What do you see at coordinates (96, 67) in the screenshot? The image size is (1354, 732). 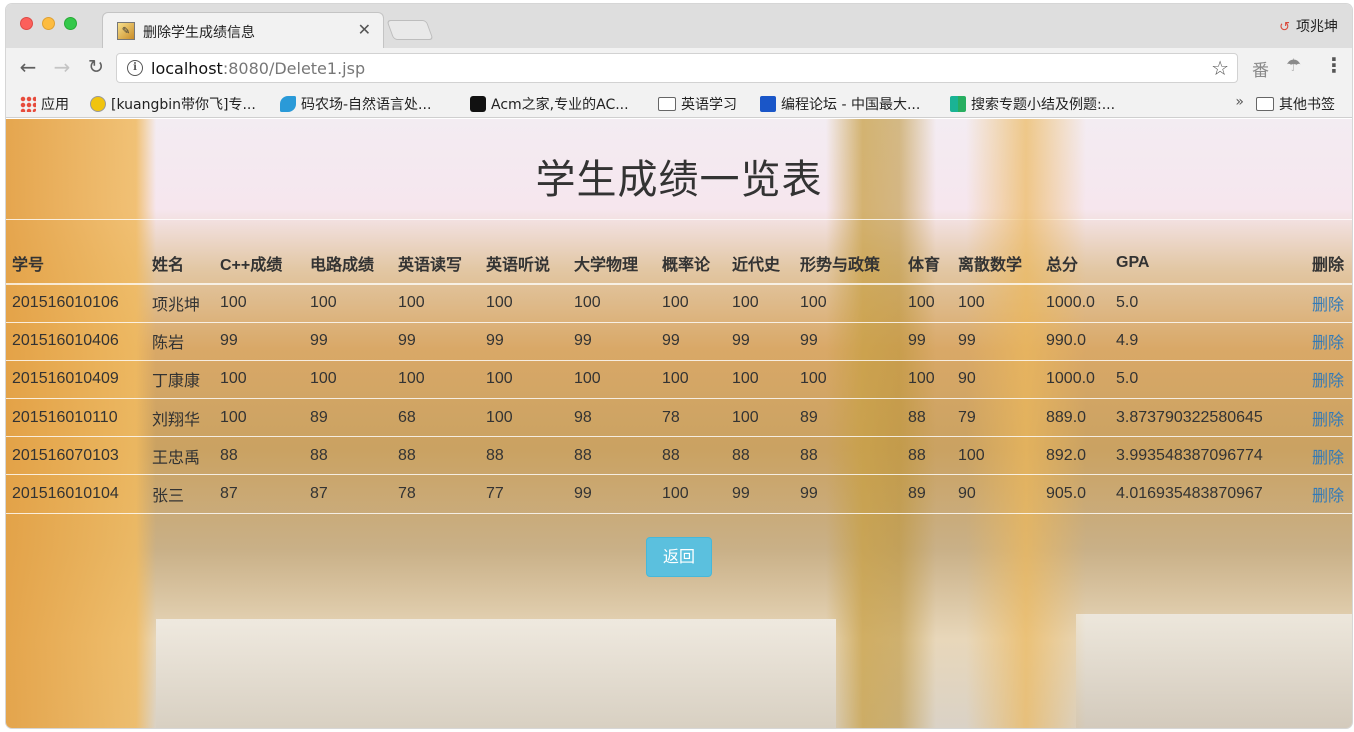 I see `reload-icon: ↻` at bounding box center [96, 67].